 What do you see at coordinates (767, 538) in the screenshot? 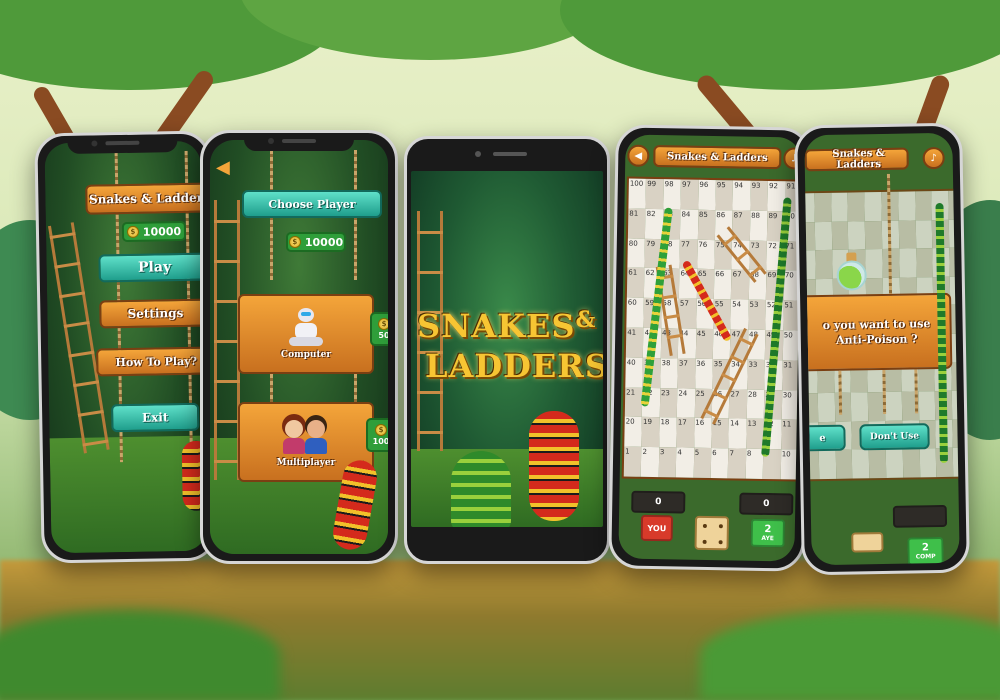
I see `player-right-sub: AYE` at bounding box center [767, 538].